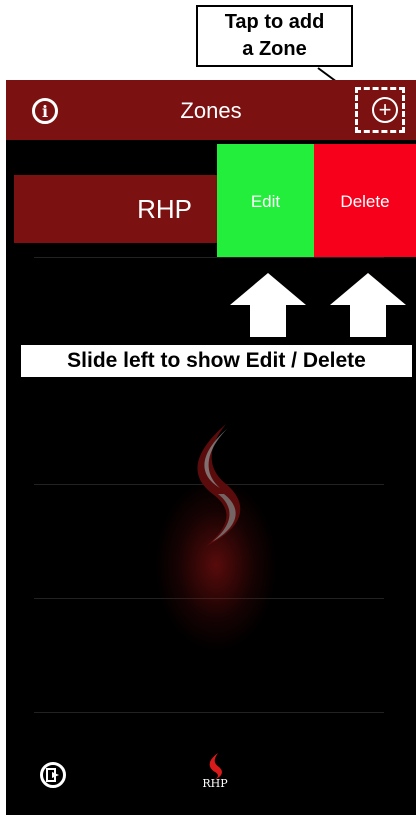 The image size is (416, 815). I want to click on edit-label: Edit, so click(265, 201).